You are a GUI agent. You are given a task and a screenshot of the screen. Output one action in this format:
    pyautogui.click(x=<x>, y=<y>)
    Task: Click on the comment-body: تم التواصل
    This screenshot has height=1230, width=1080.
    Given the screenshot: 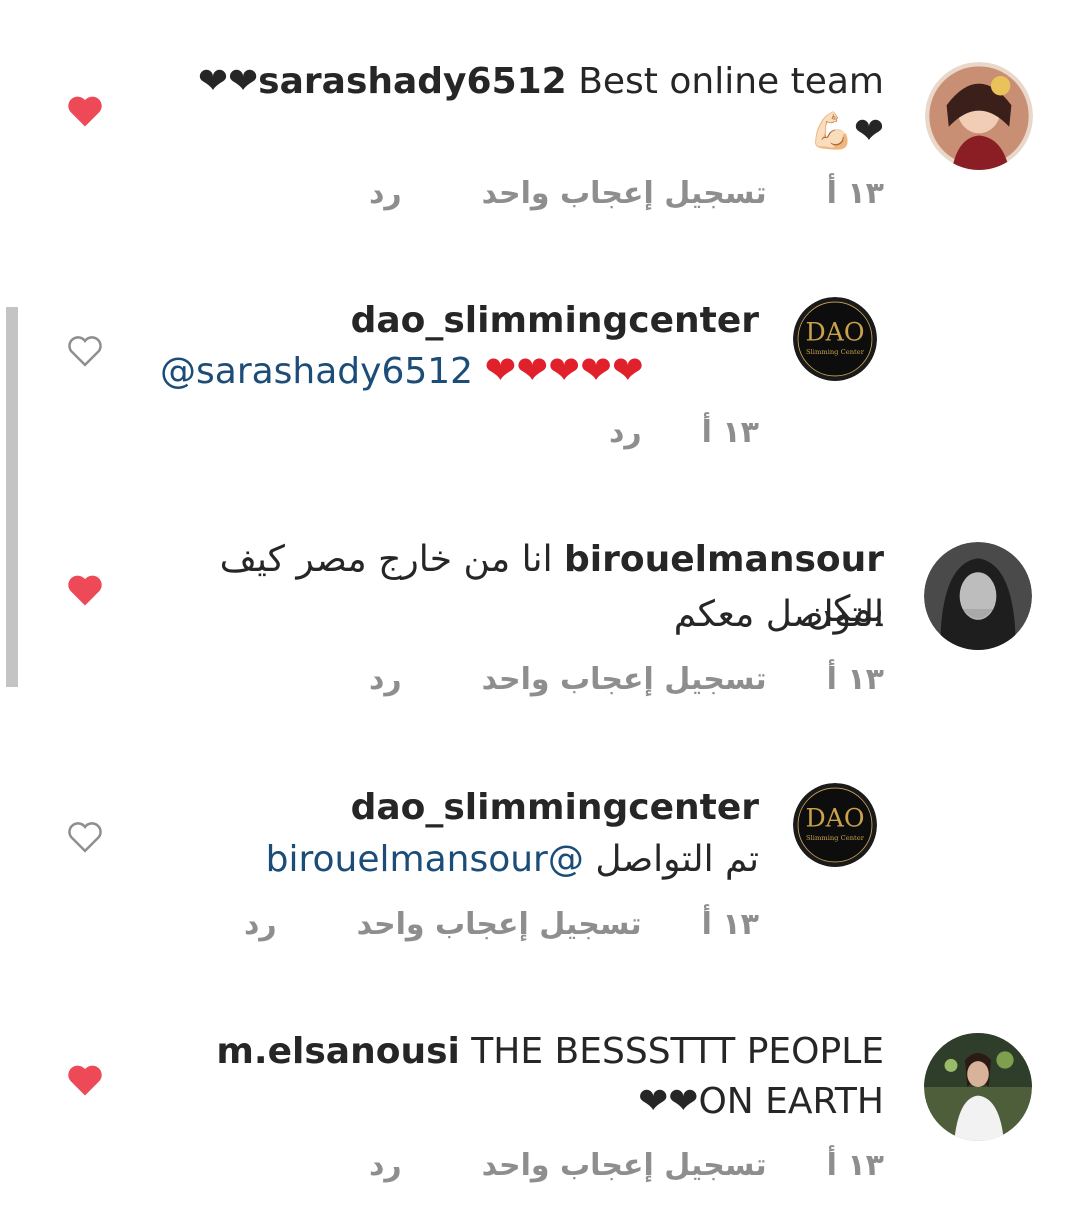 What is the action you would take?
    pyautogui.click(x=677, y=859)
    